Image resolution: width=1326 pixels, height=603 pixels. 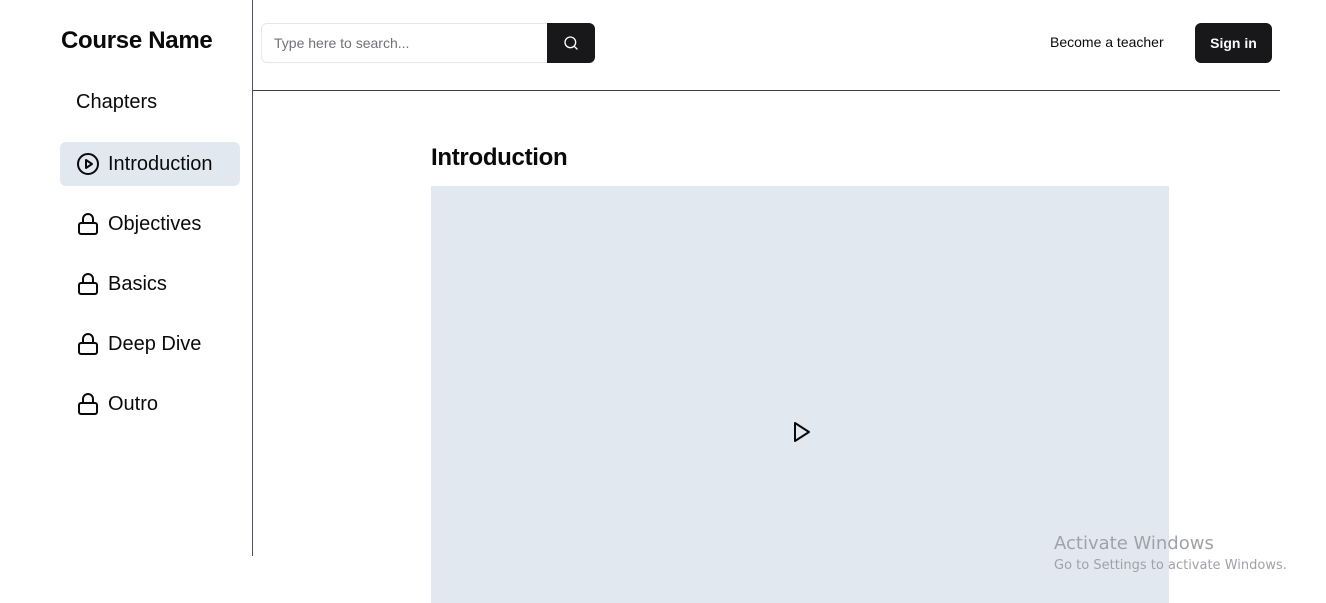 I want to click on chapter-item-introduction: Introduction, so click(x=150, y=164).